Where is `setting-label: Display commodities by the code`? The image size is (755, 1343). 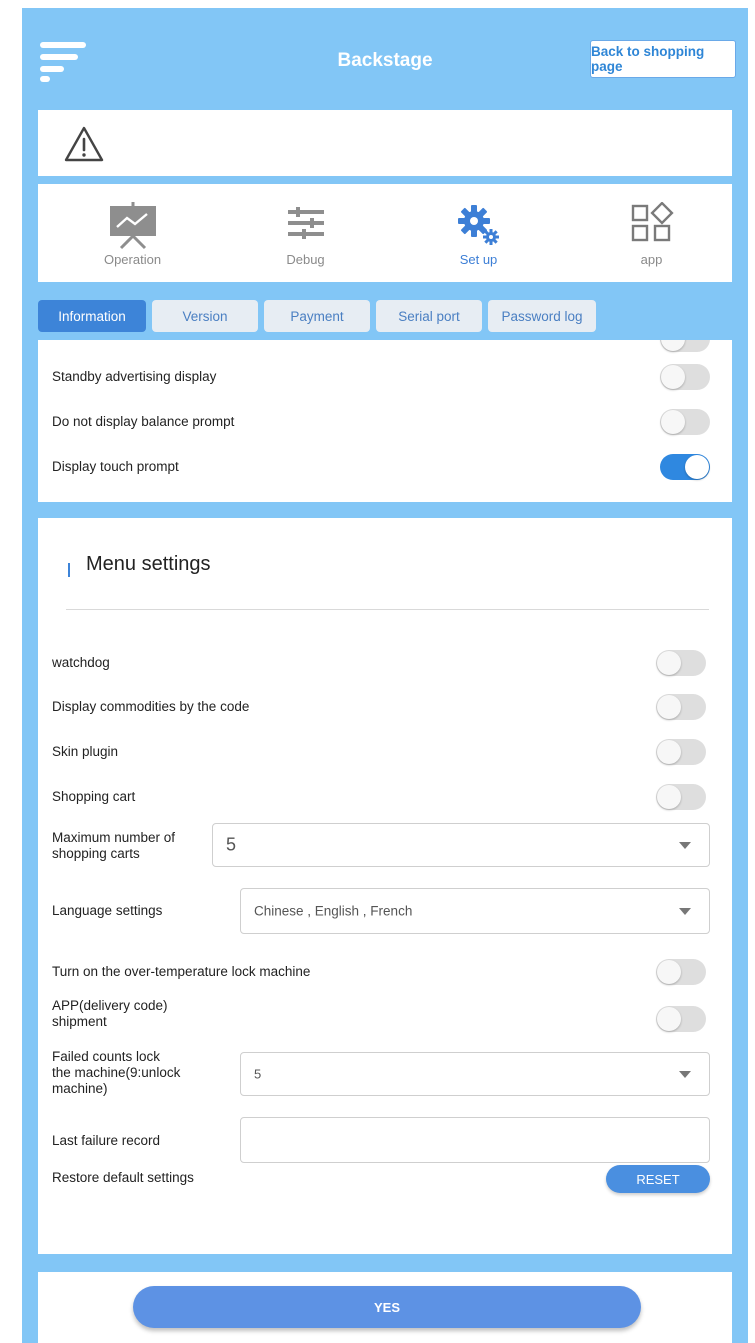
setting-label: Display commodities by the code is located at coordinates (151, 706).